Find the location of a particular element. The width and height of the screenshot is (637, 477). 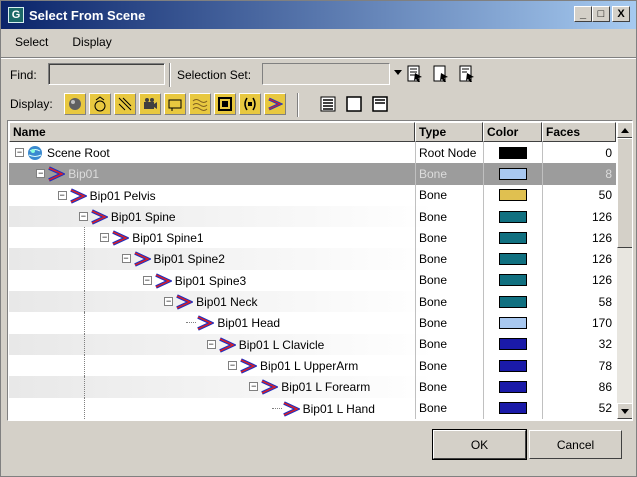

menu-select: Select is located at coordinates (31, 42).